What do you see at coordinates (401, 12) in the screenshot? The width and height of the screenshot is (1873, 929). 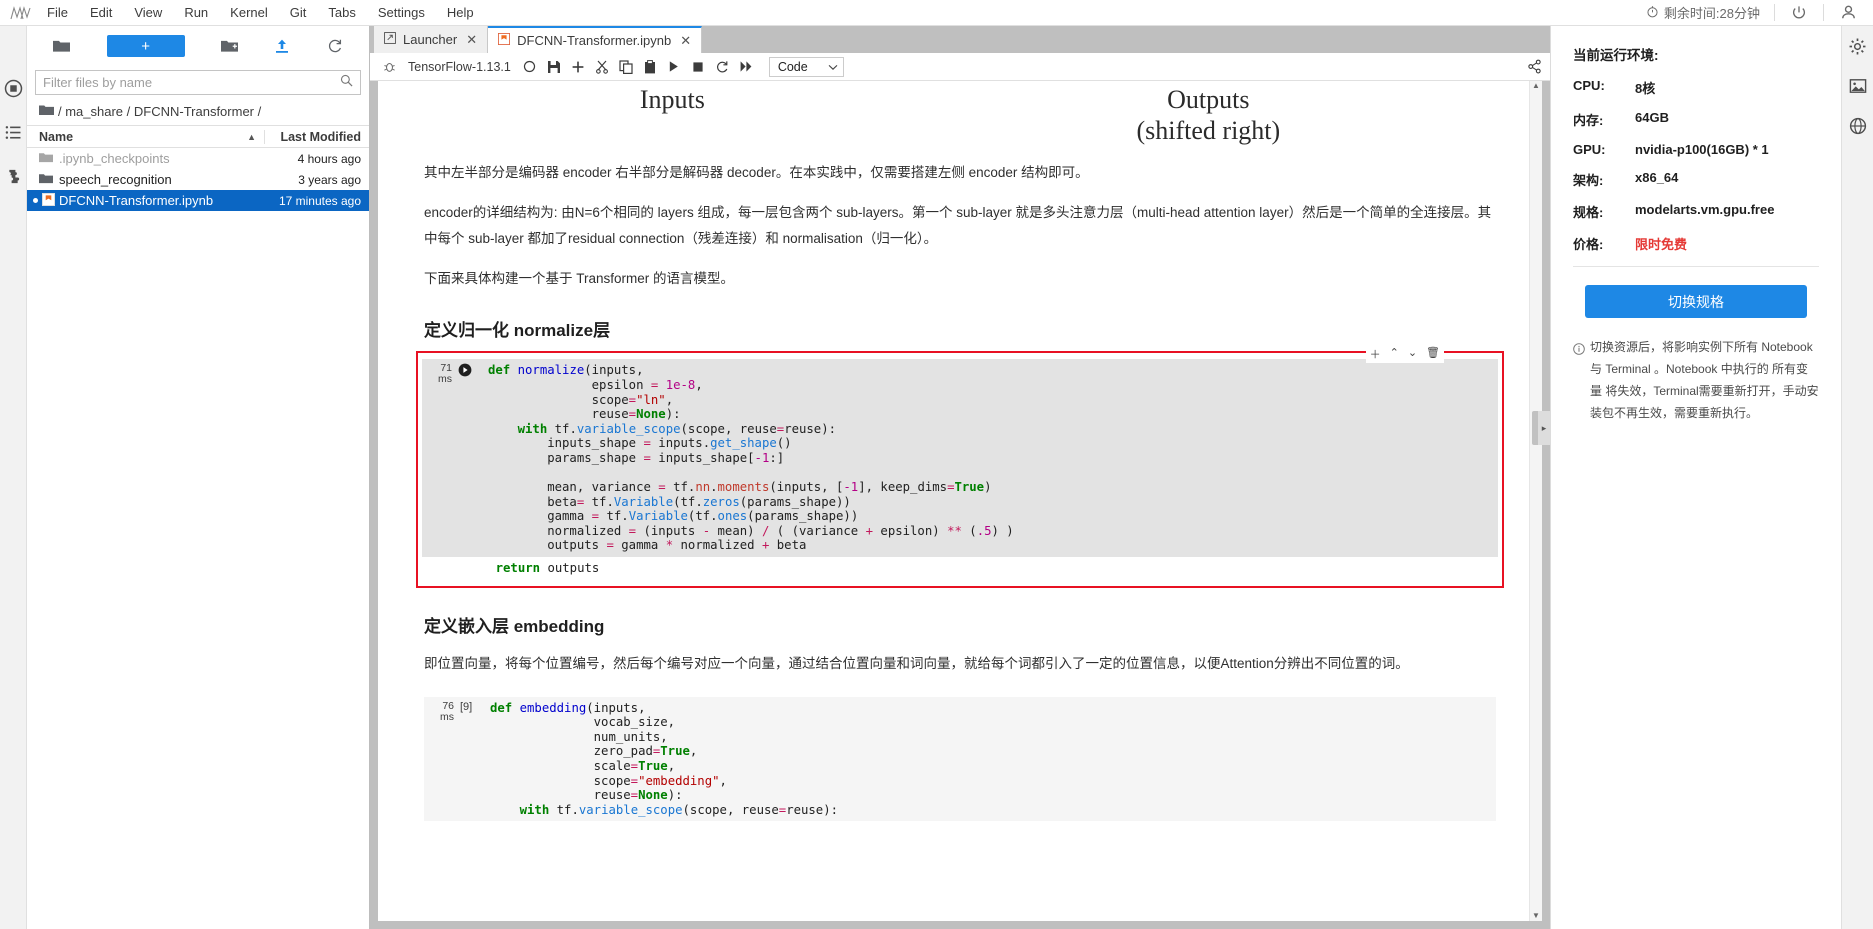 I see `menu-settings: Settings` at bounding box center [401, 12].